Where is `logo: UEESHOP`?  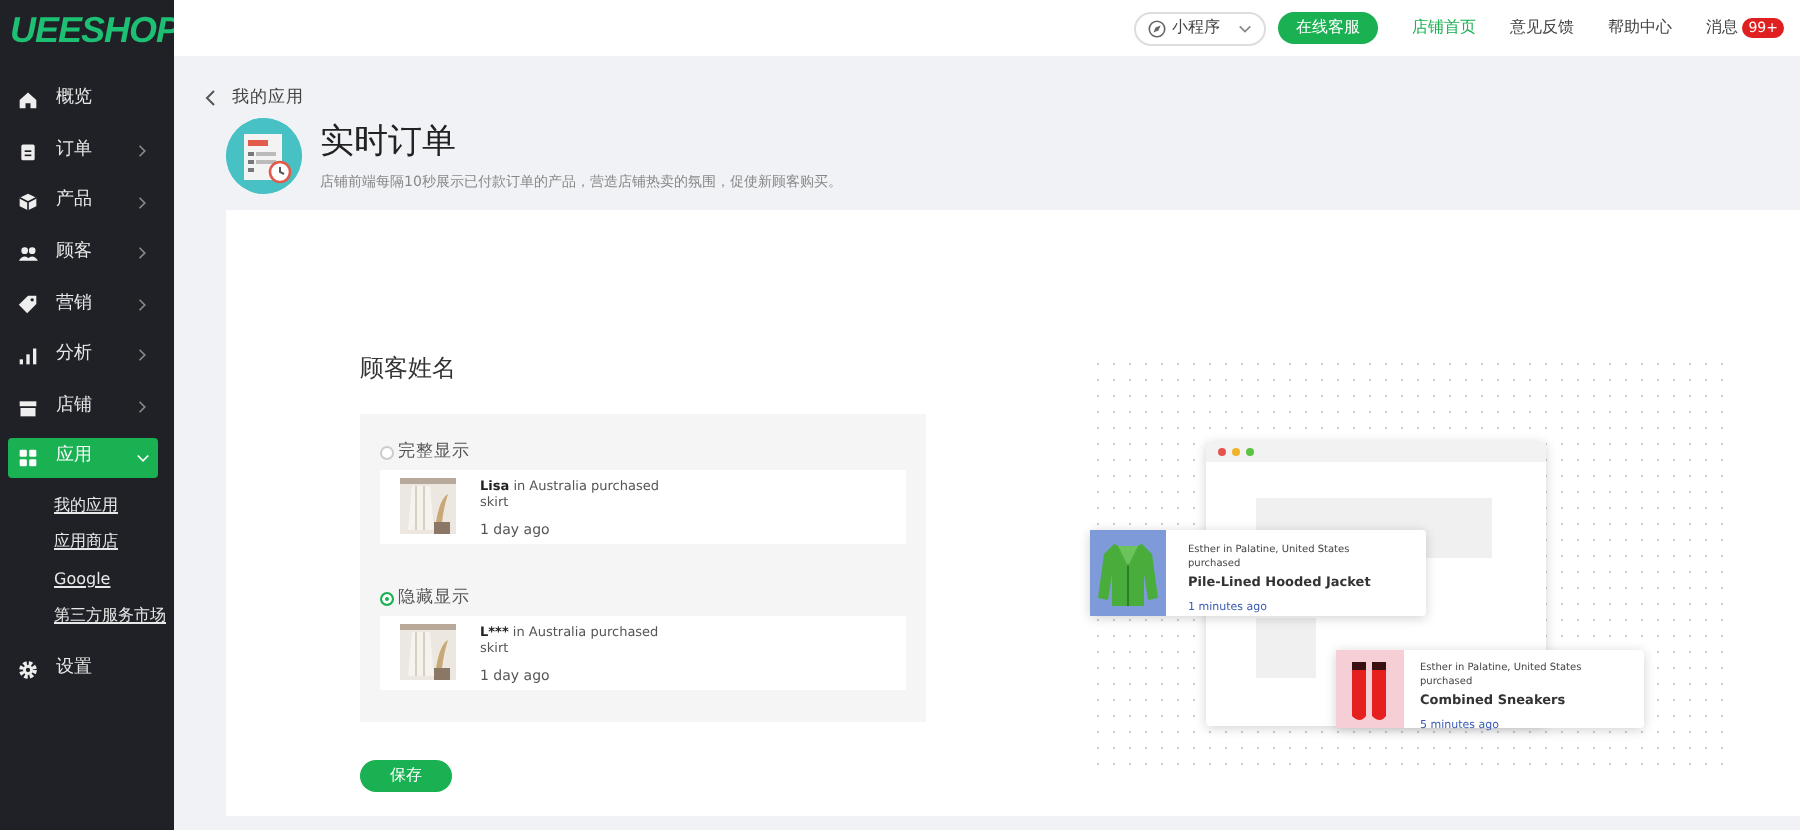 logo: UEESHOP is located at coordinates (87, 40).